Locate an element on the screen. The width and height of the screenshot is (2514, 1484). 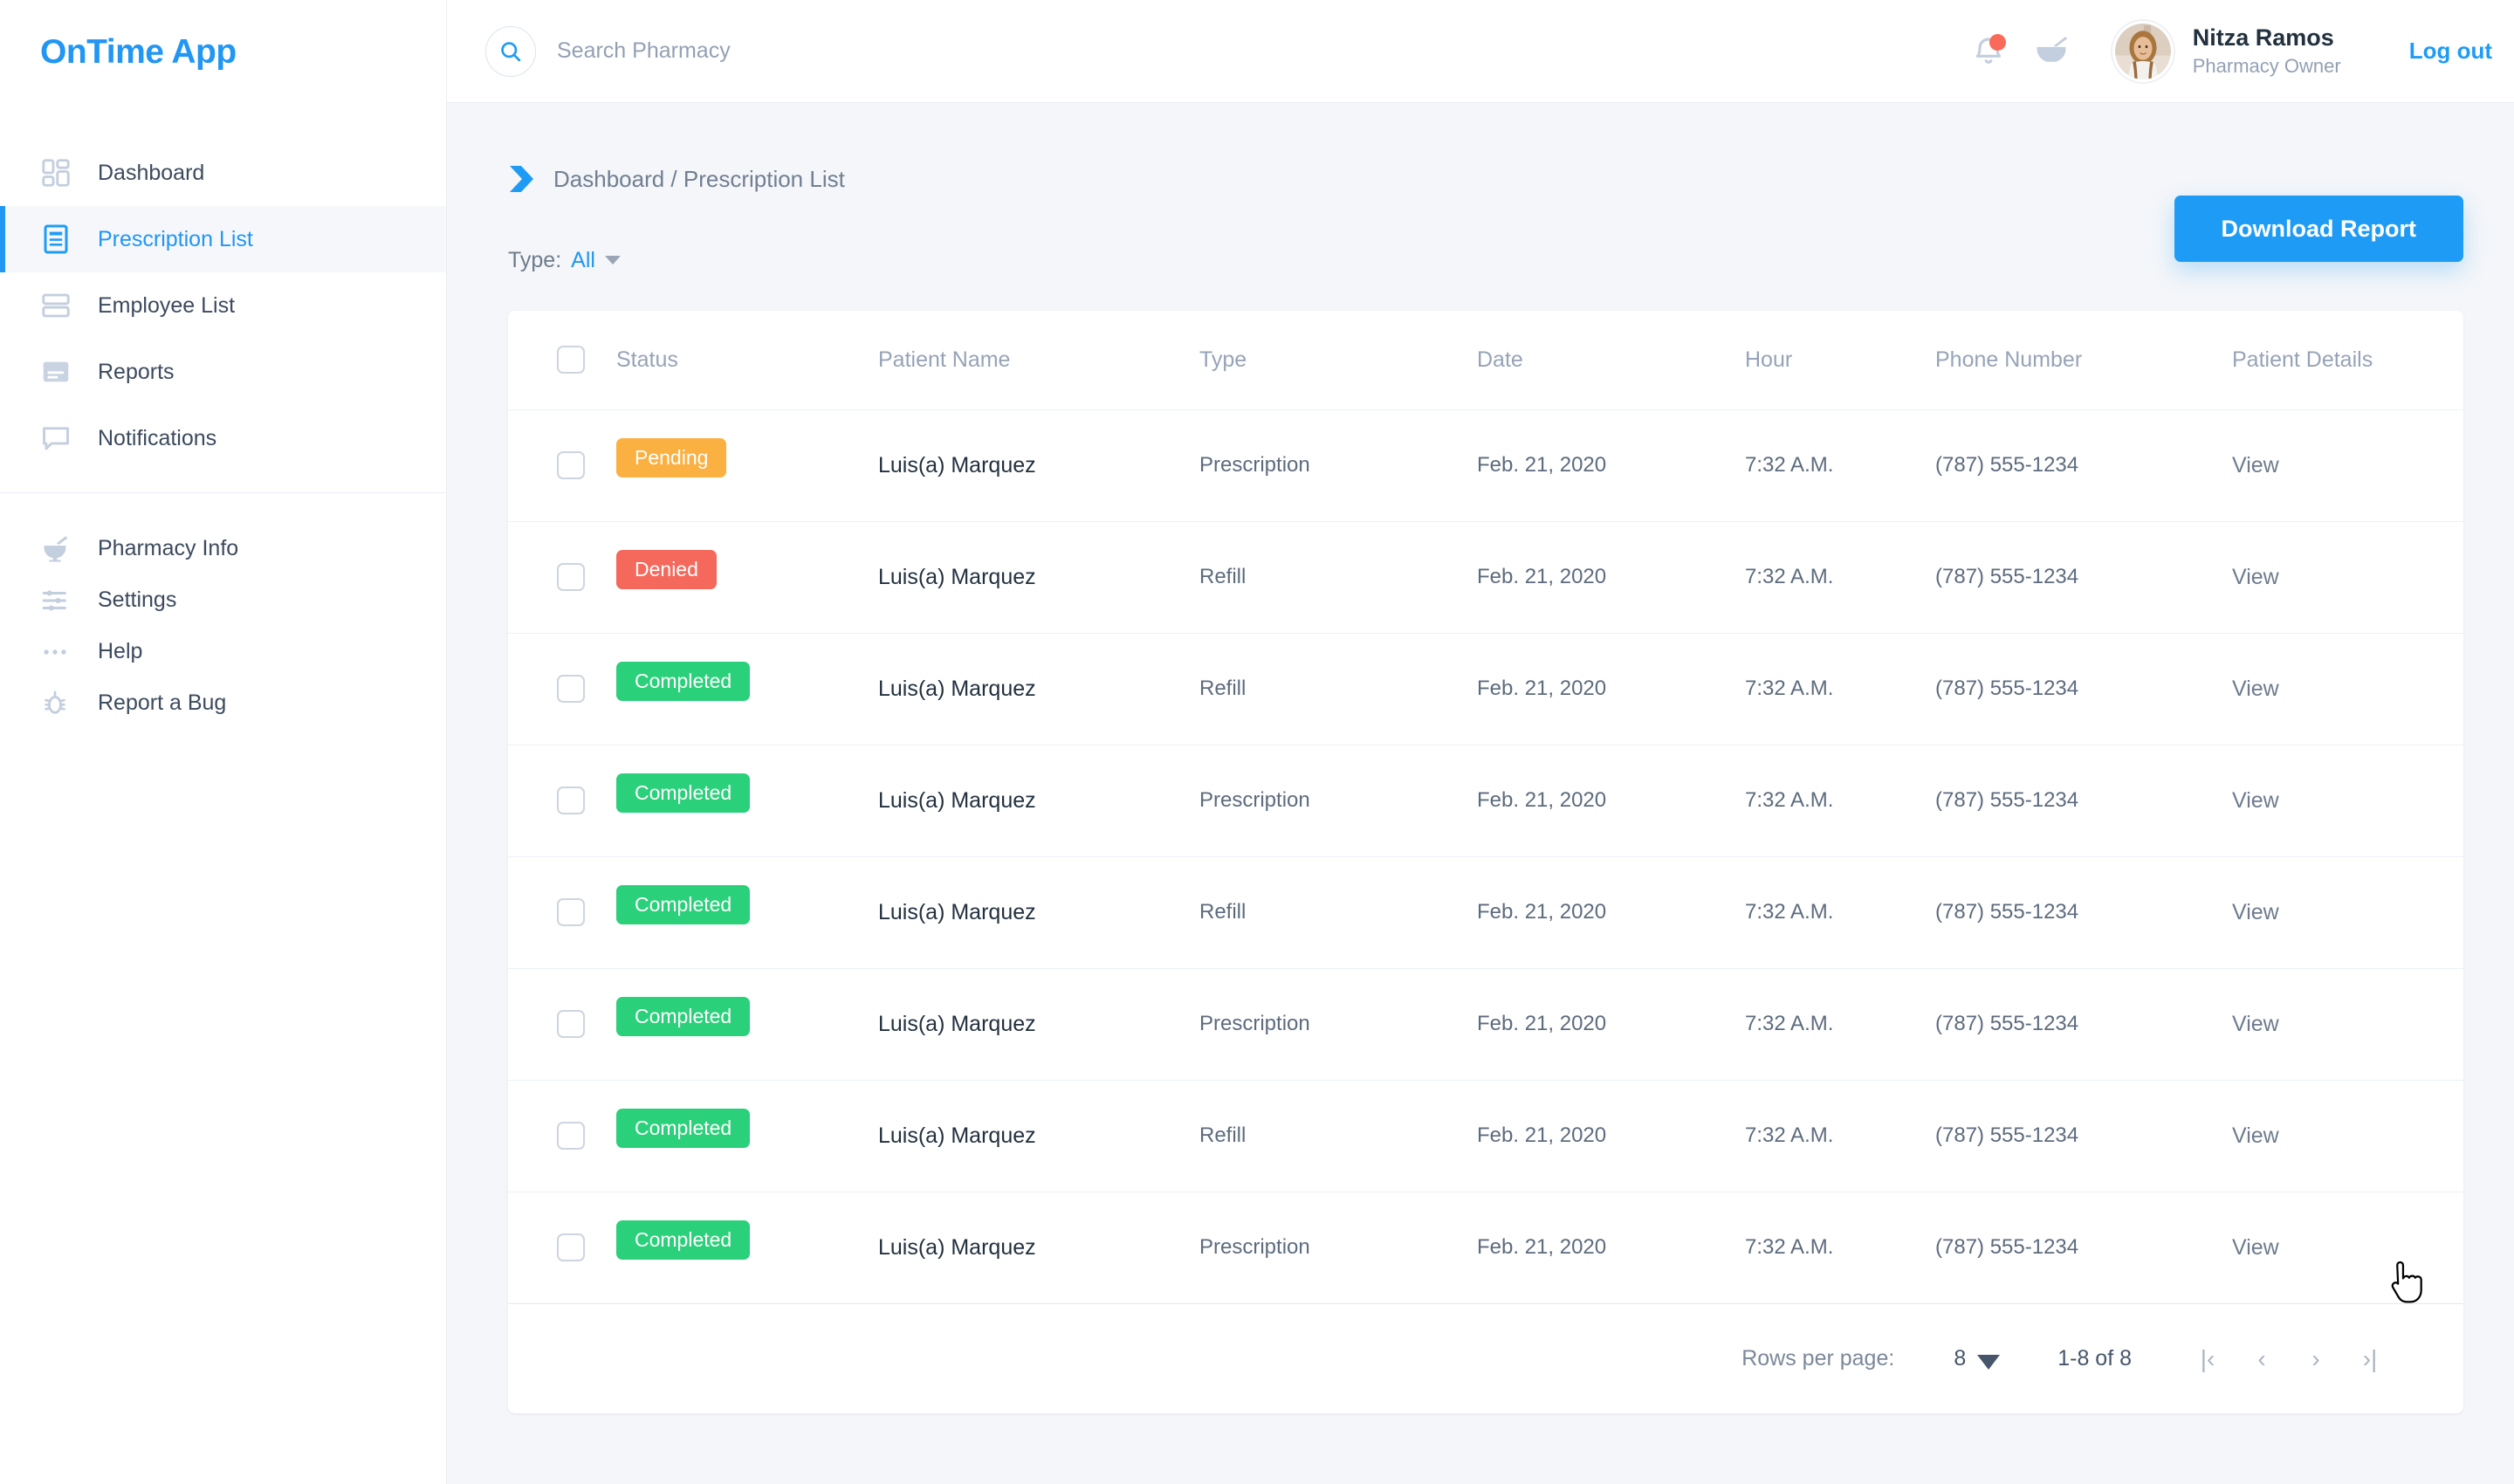
sidebar-item-help: Help is located at coordinates (223, 652).